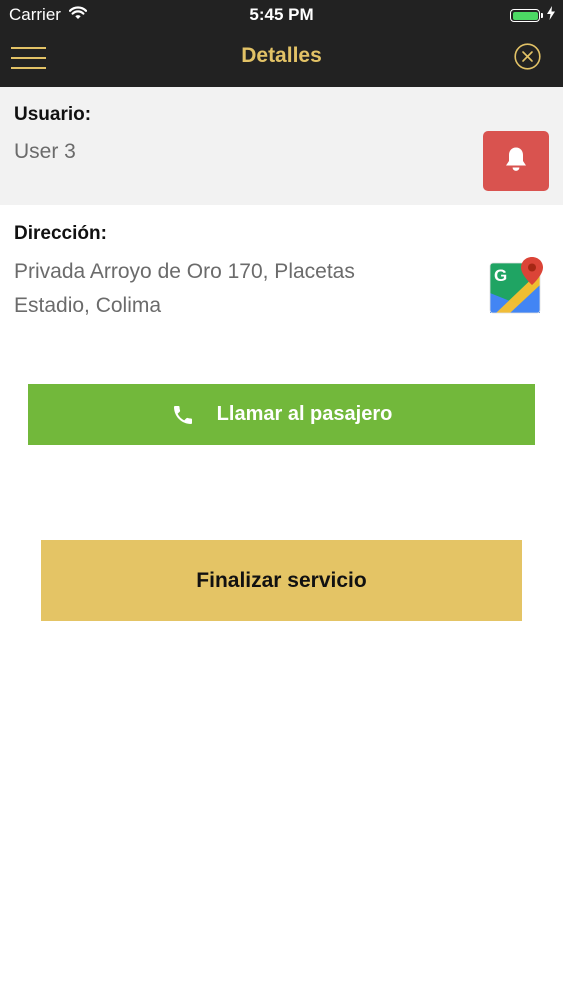 The height and width of the screenshot is (1000, 563). Describe the element at coordinates (184, 271) in the screenshot. I see `address-line-1: Privada Arroyo de Oro 170, Placetas` at that location.